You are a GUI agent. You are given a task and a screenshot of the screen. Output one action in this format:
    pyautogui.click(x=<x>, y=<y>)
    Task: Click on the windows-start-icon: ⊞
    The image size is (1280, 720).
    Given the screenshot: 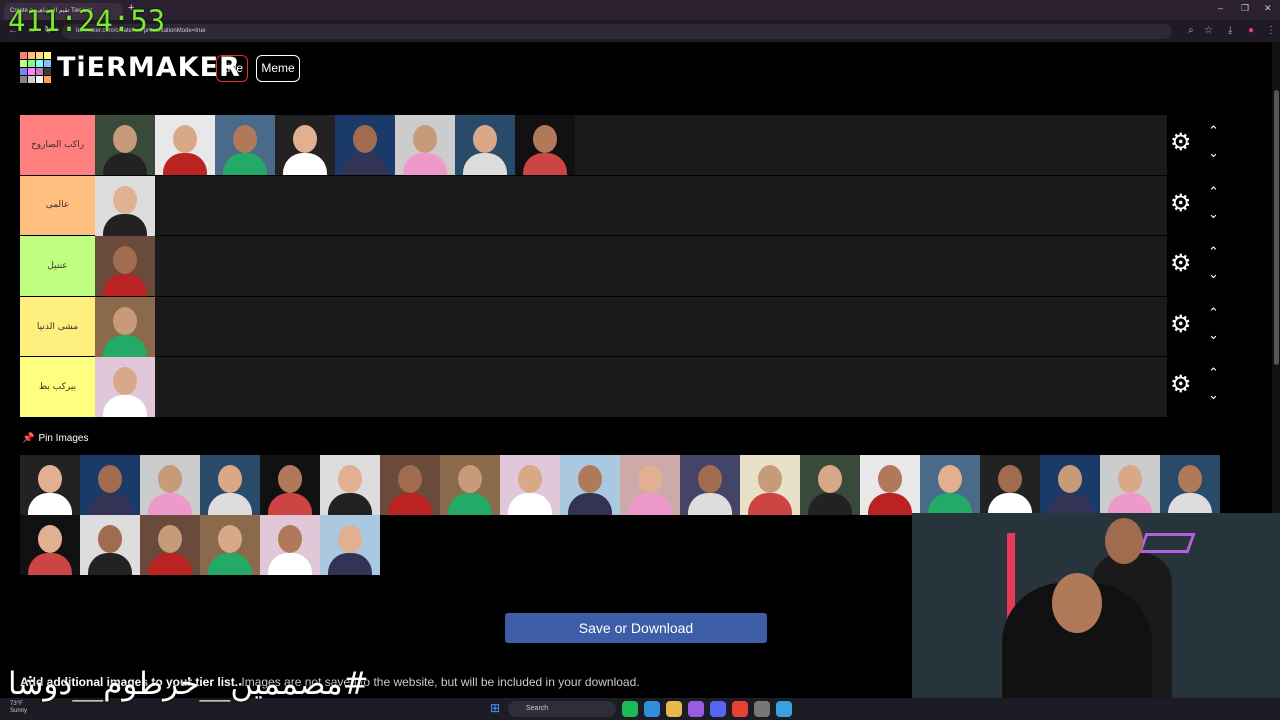 What is the action you would take?
    pyautogui.click(x=495, y=708)
    